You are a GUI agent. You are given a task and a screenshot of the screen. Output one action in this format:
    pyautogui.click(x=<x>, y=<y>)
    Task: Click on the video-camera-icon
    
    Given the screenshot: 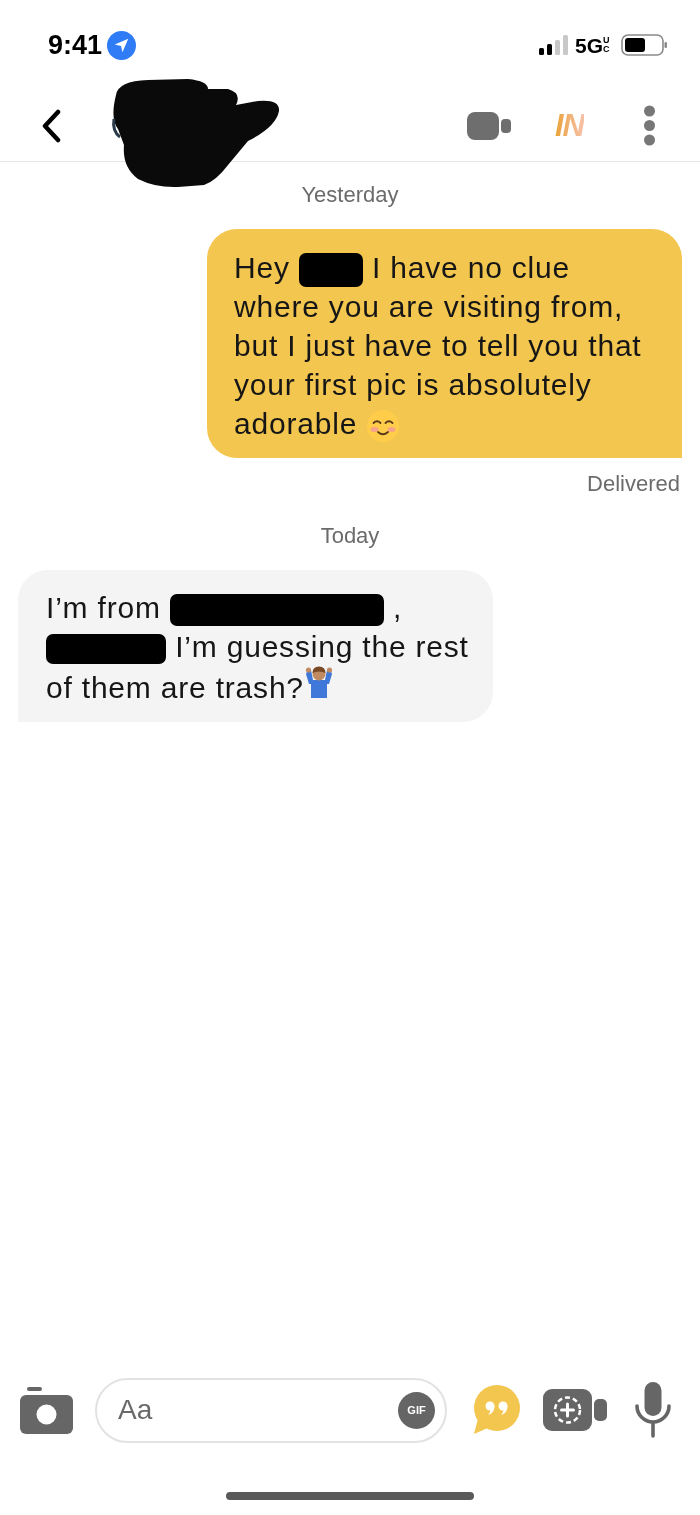 What is the action you would take?
    pyautogui.click(x=489, y=125)
    